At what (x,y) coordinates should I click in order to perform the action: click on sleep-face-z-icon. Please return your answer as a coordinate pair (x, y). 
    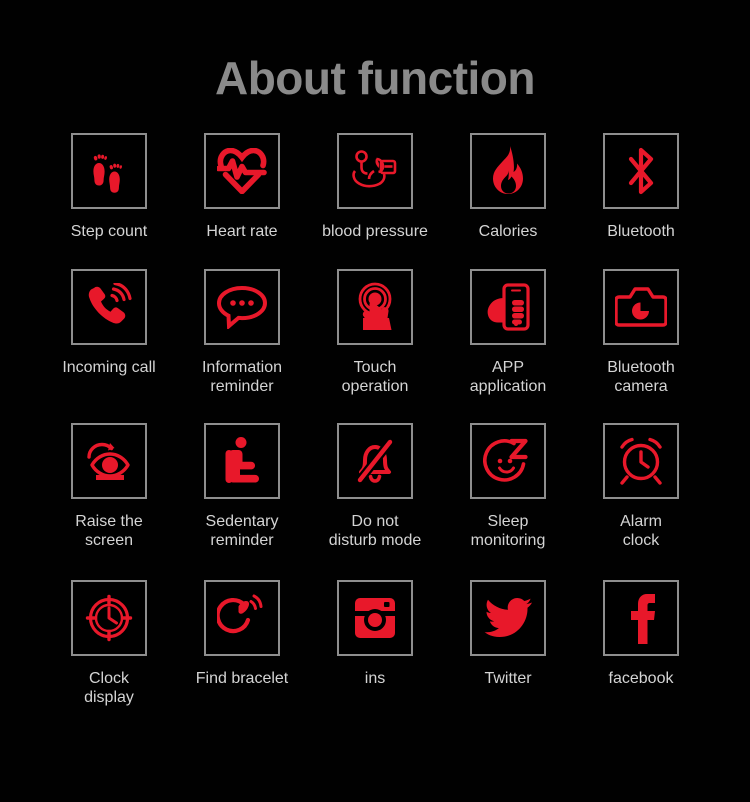
    Looking at the image, I should click on (505, 460).